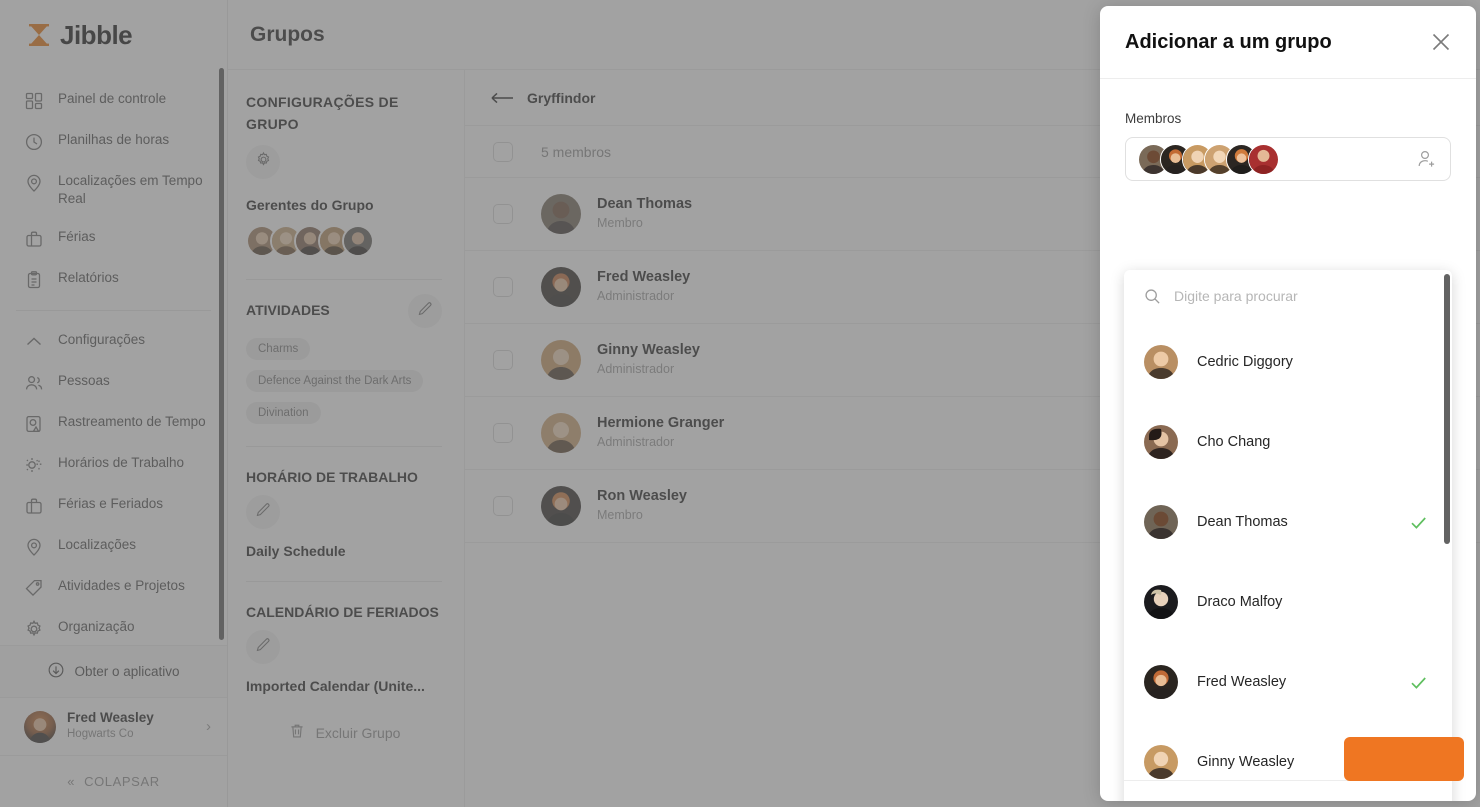  Describe the element at coordinates (1242, 522) in the screenshot. I see `list-item-label: Dean Thomas` at that location.